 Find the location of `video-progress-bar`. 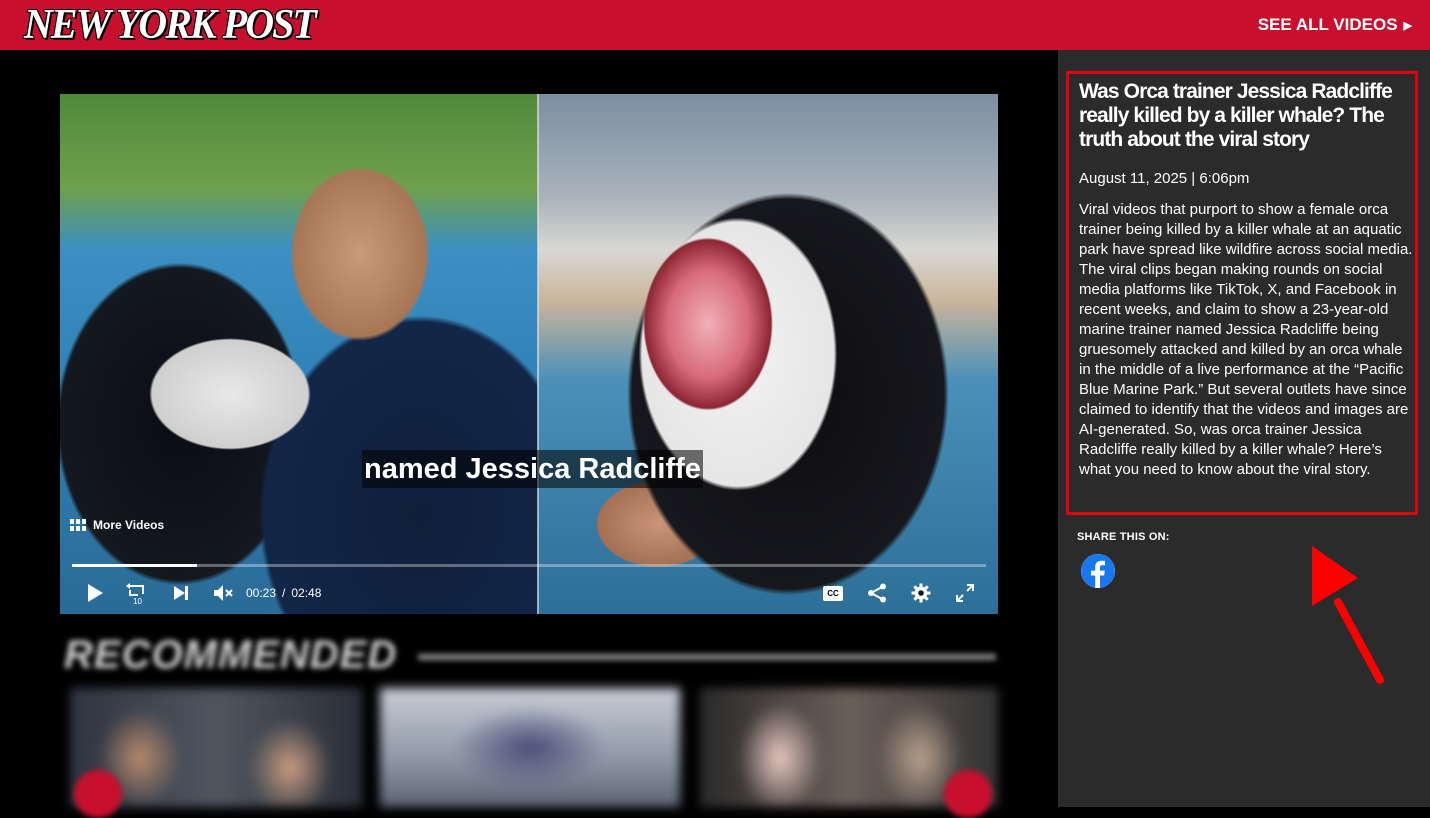

video-progress-bar is located at coordinates (529, 565).